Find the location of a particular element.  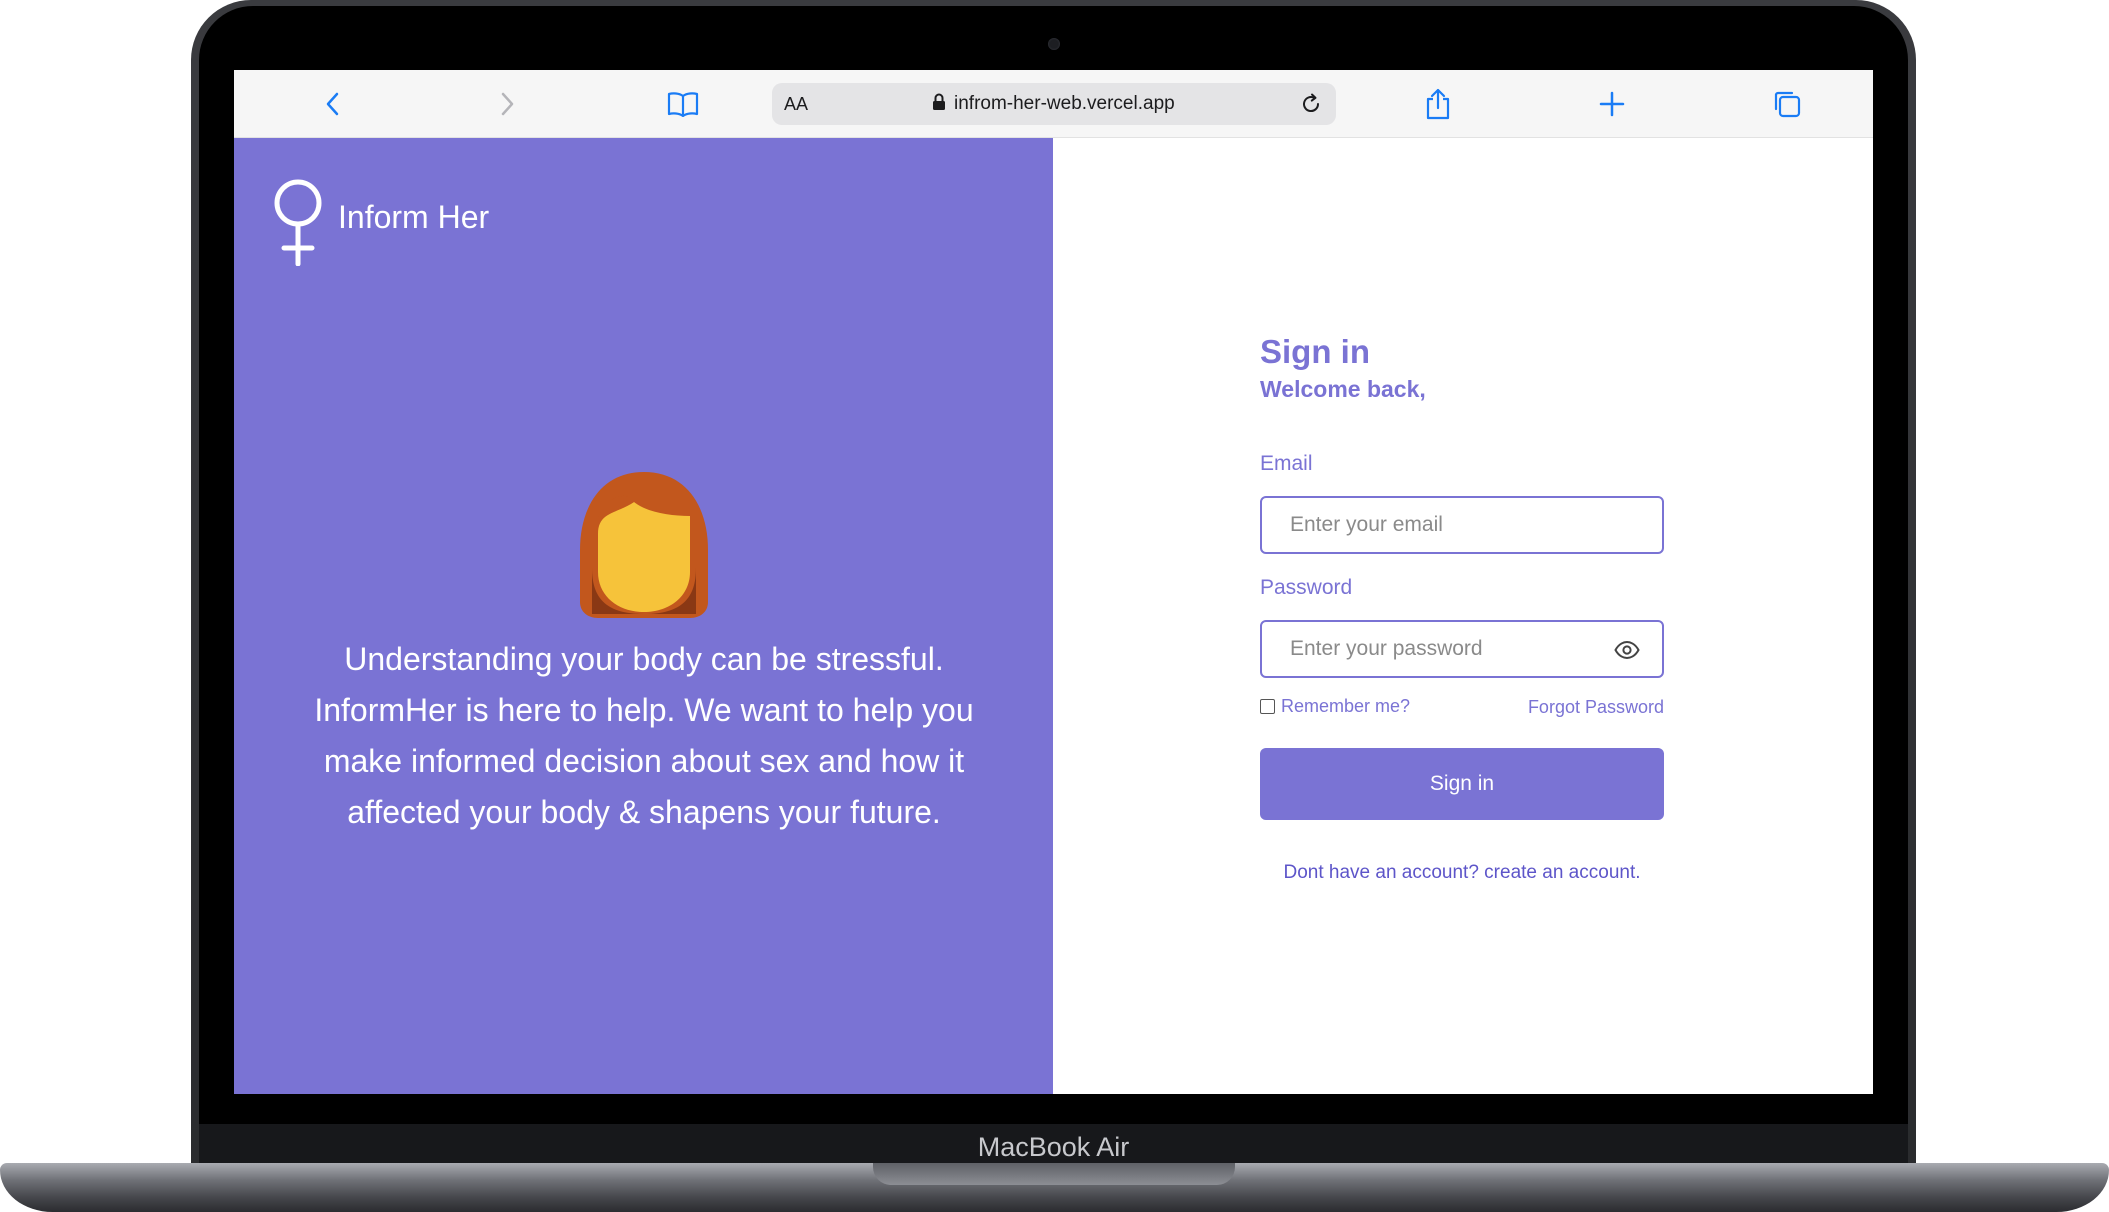

logo: Inform Her is located at coordinates (380, 224).